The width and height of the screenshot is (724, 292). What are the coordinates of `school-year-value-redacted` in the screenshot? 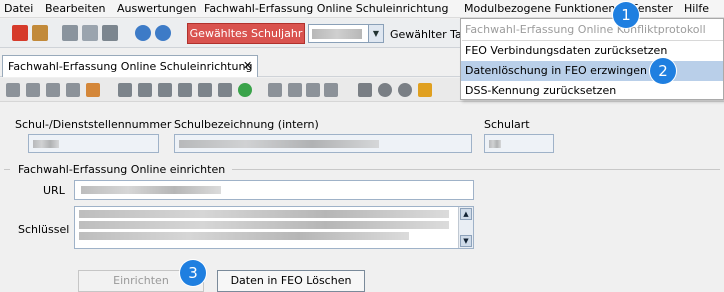 It's located at (337, 34).